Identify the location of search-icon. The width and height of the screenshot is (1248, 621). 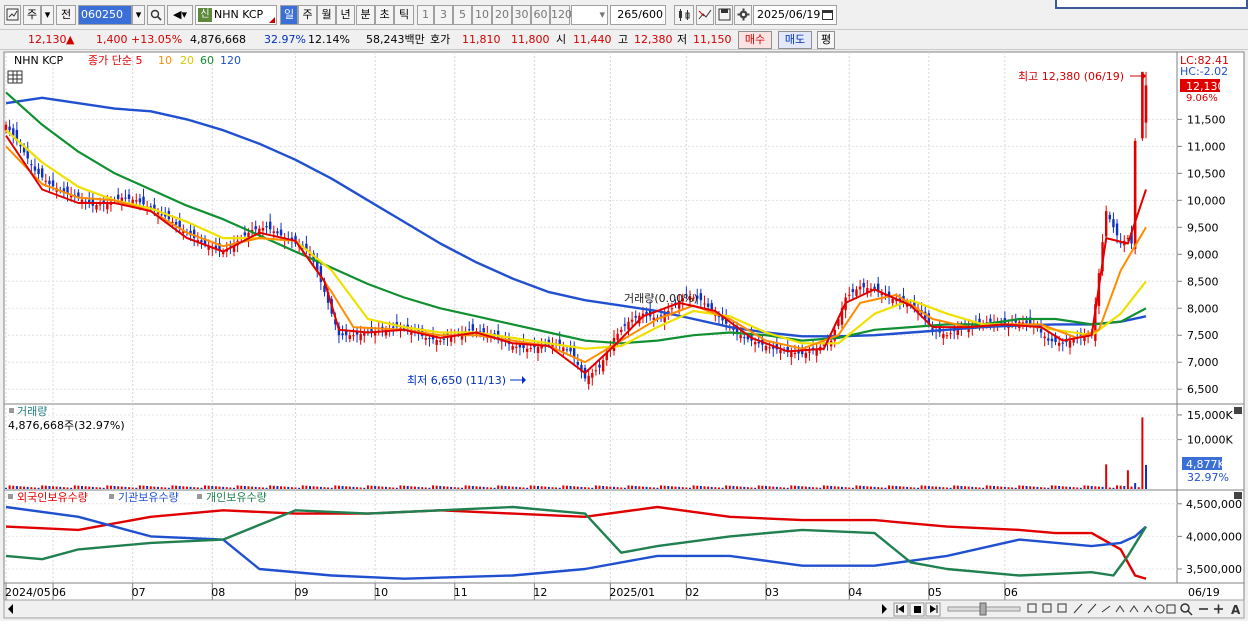
(156, 15).